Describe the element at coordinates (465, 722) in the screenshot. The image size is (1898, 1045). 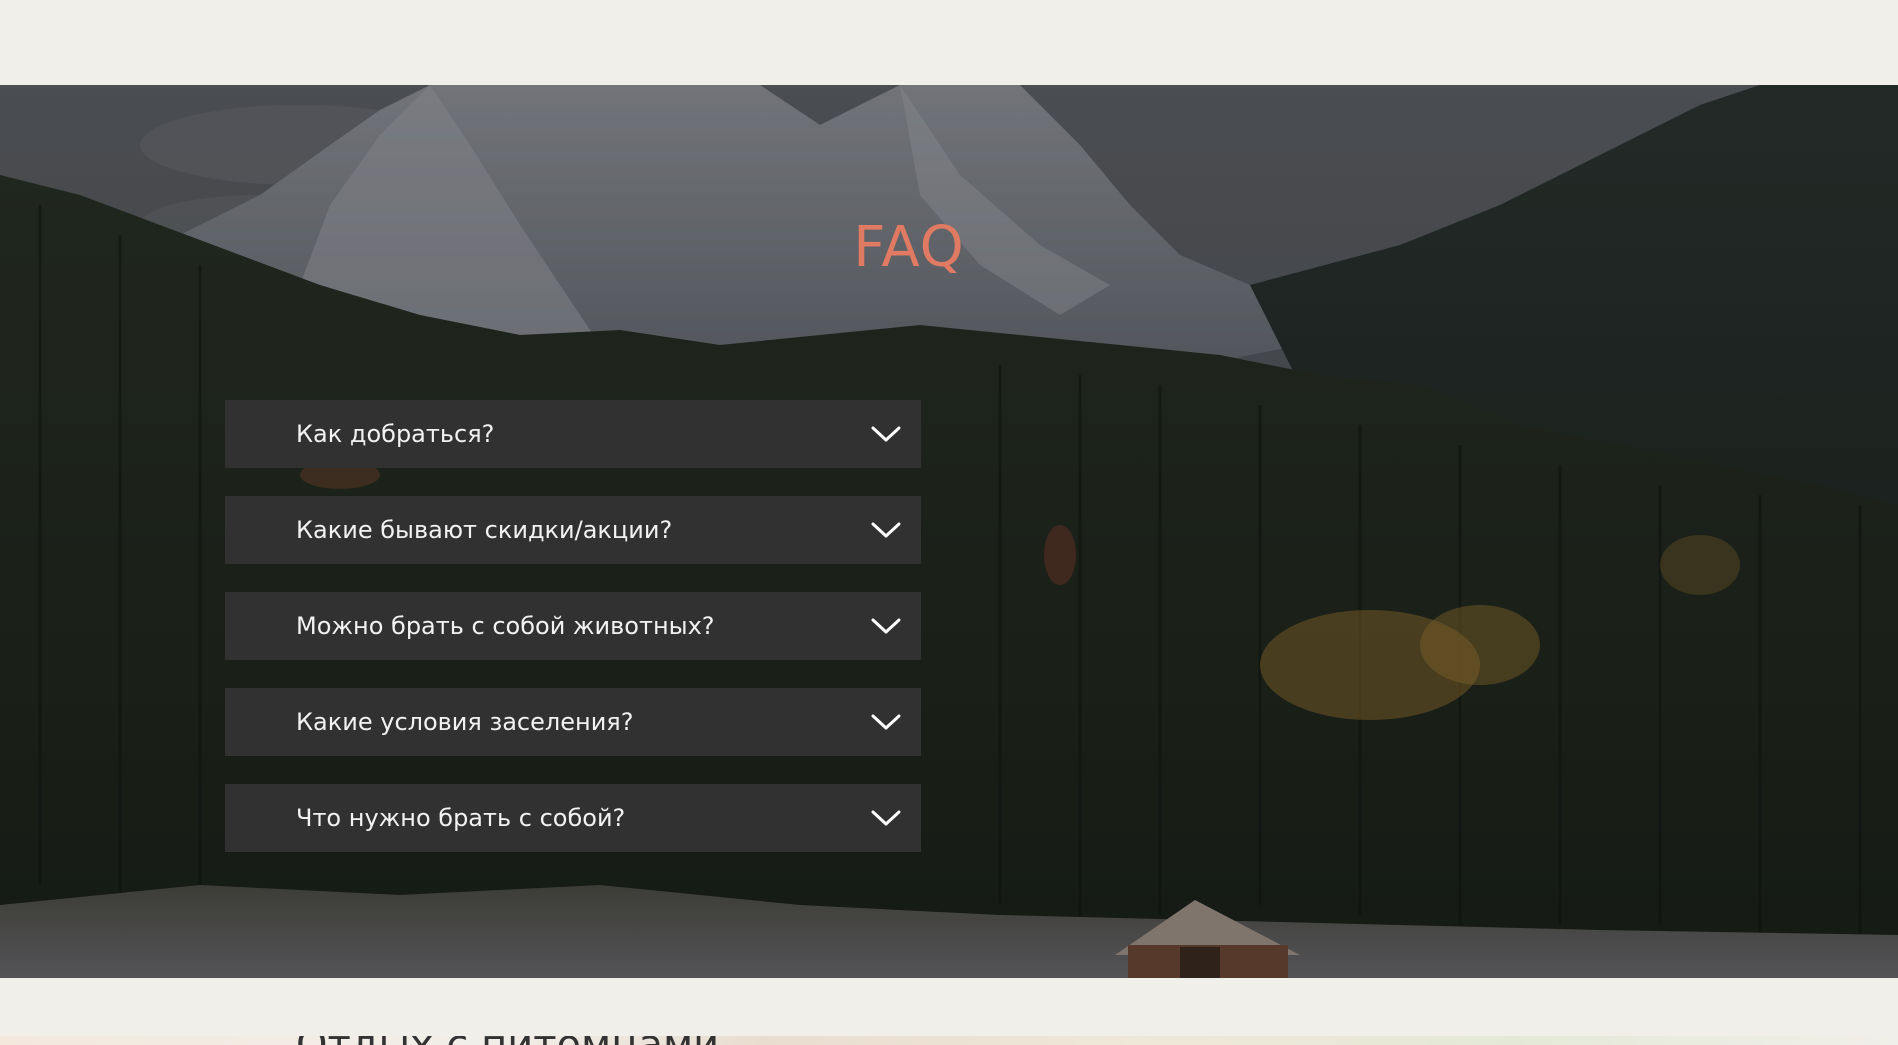
I see `faq-question: Какие условия заселения?` at that location.